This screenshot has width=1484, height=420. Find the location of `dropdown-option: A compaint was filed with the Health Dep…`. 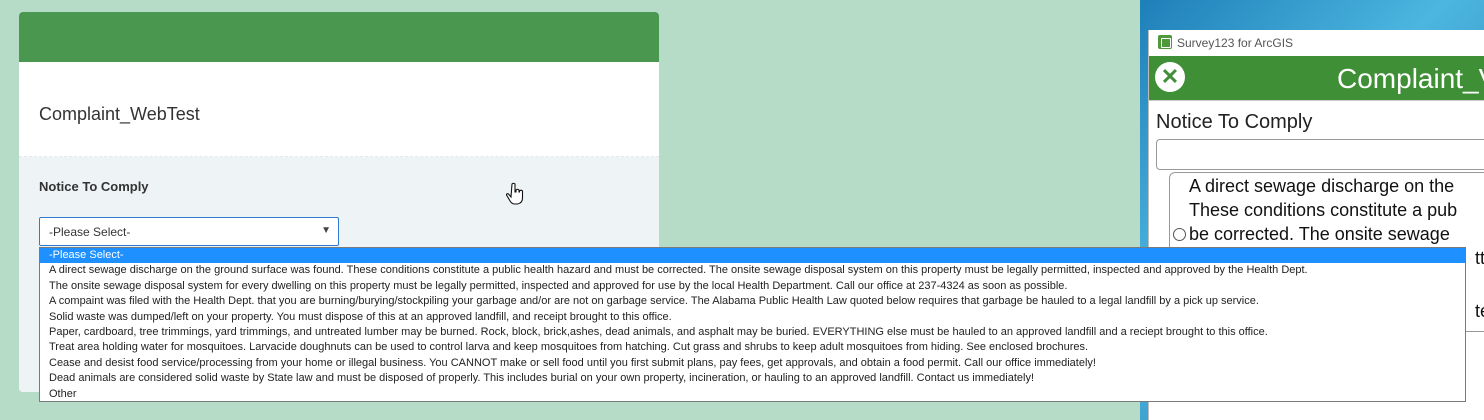

dropdown-option: A compaint was filed with the Health Dep… is located at coordinates (752, 301).